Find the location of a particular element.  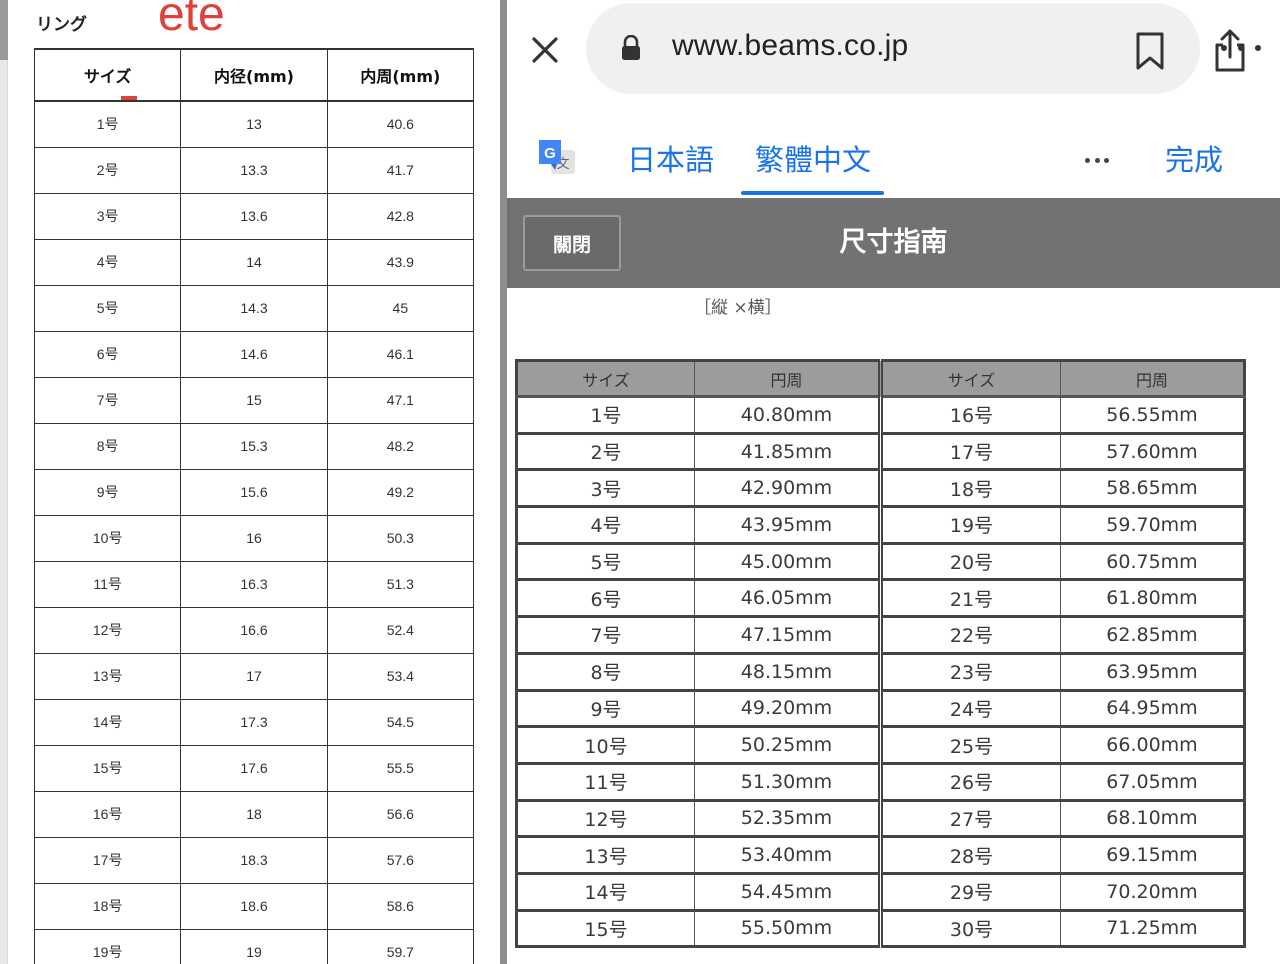

cell-size: 12号 is located at coordinates (107, 630).